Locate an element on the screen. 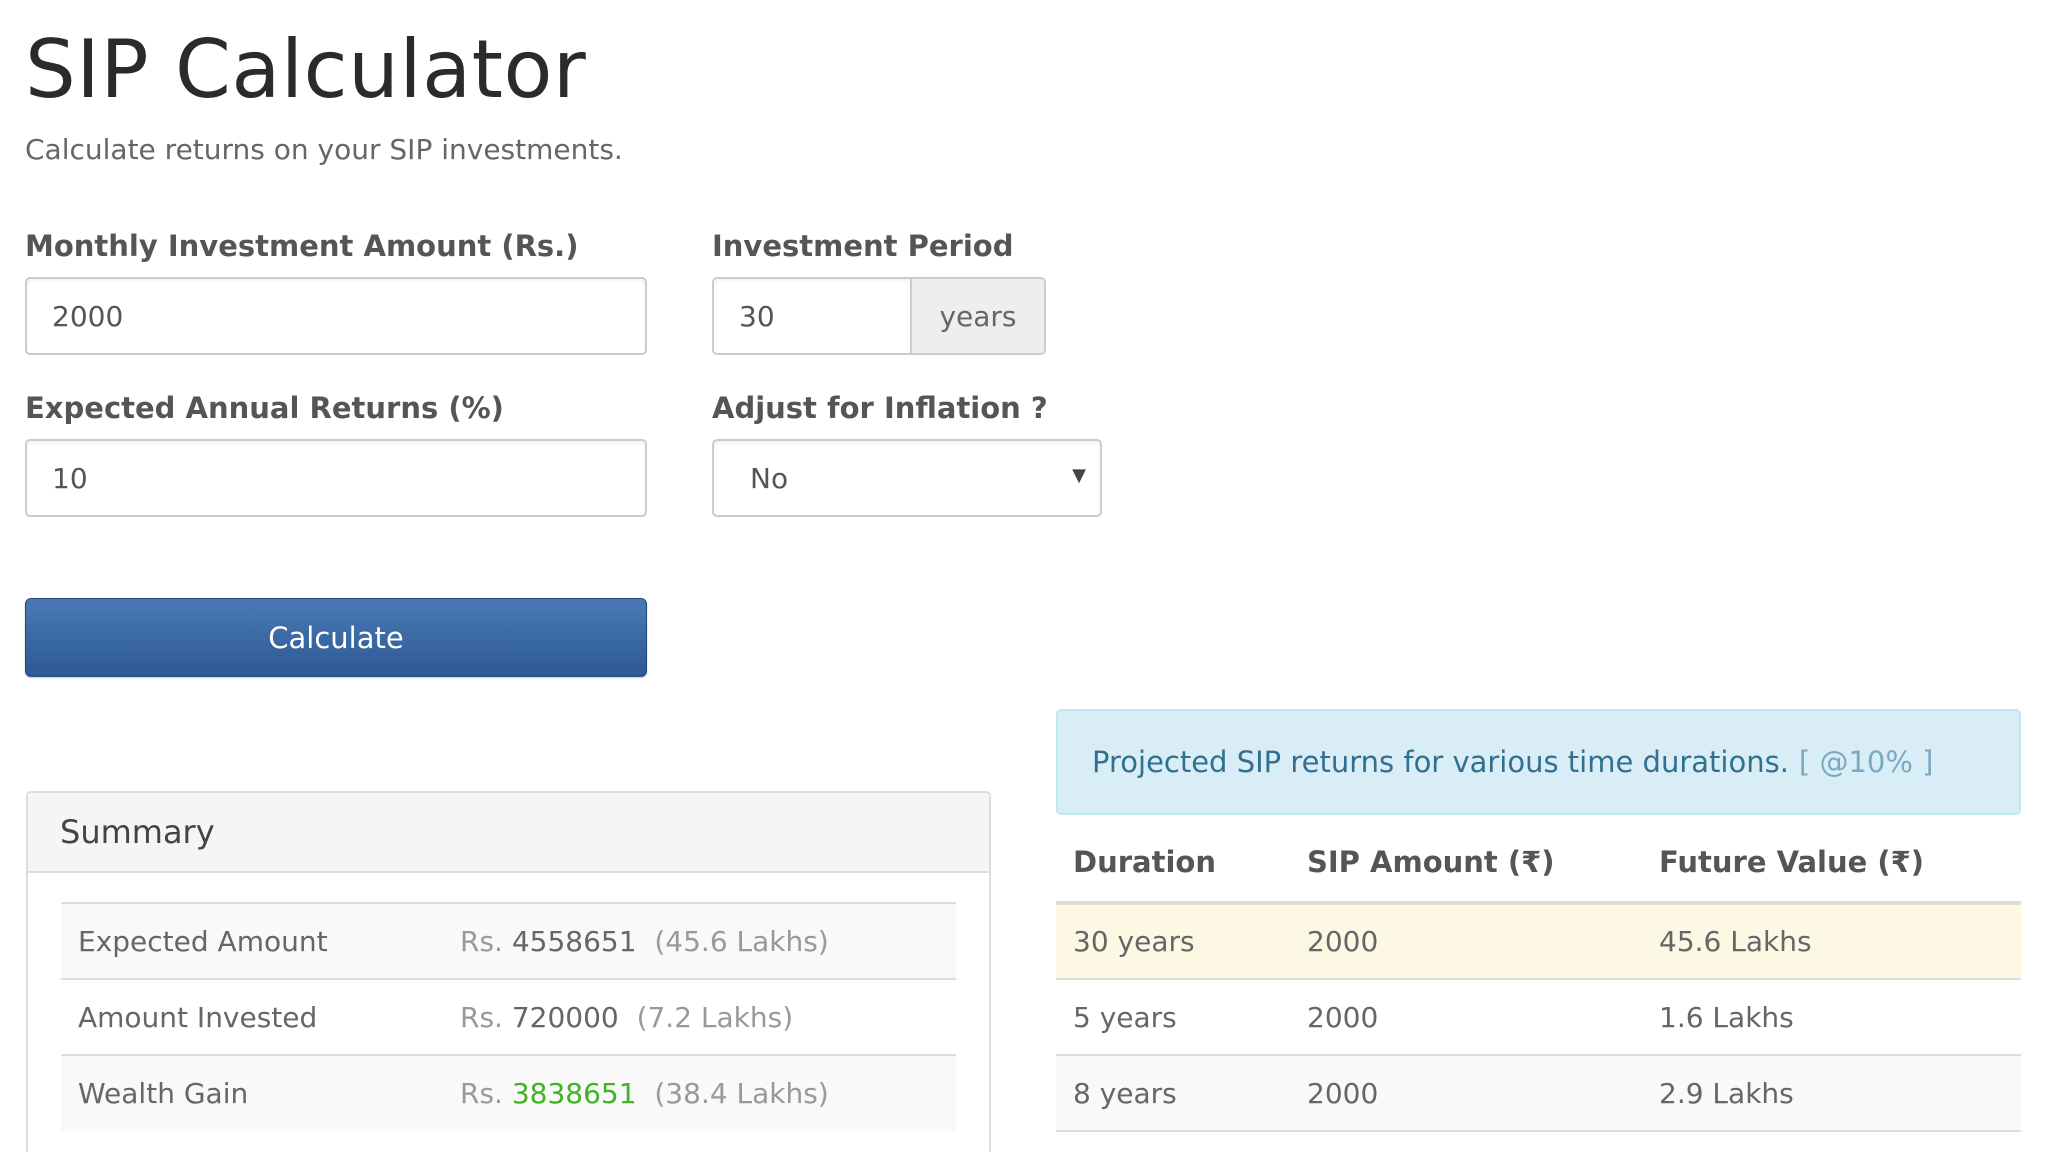 The width and height of the screenshot is (2048, 1152). table-row: 8 years 2000 2.9 Lakhs is located at coordinates (1538, 1093).